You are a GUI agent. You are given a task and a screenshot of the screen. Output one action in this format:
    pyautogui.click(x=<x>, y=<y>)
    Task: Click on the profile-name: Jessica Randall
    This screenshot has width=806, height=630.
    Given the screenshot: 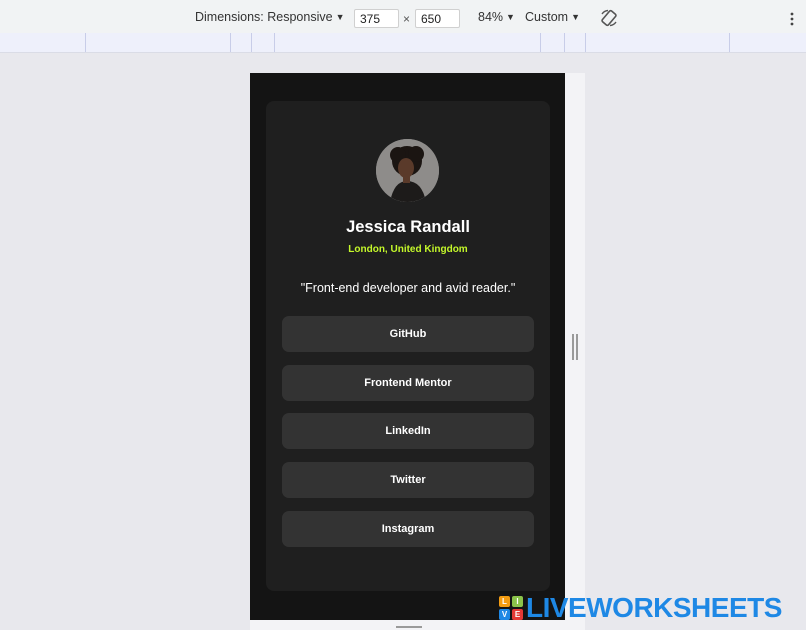 What is the action you would take?
    pyautogui.click(x=408, y=227)
    